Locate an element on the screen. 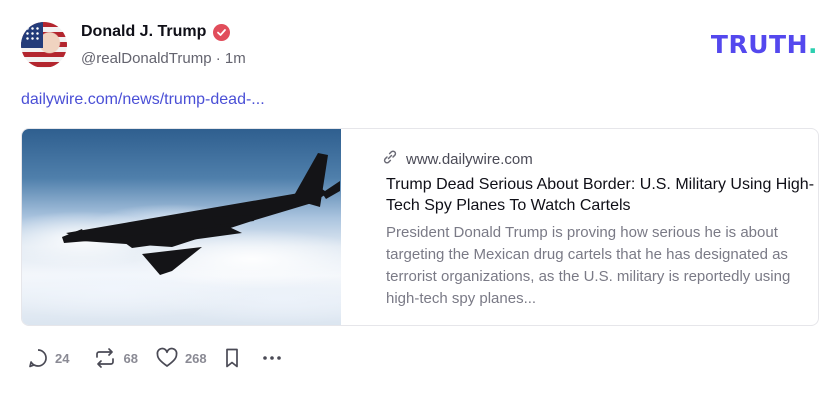 The image size is (840, 406). author-display-name: Donald J. Trump is located at coordinates (143, 32).